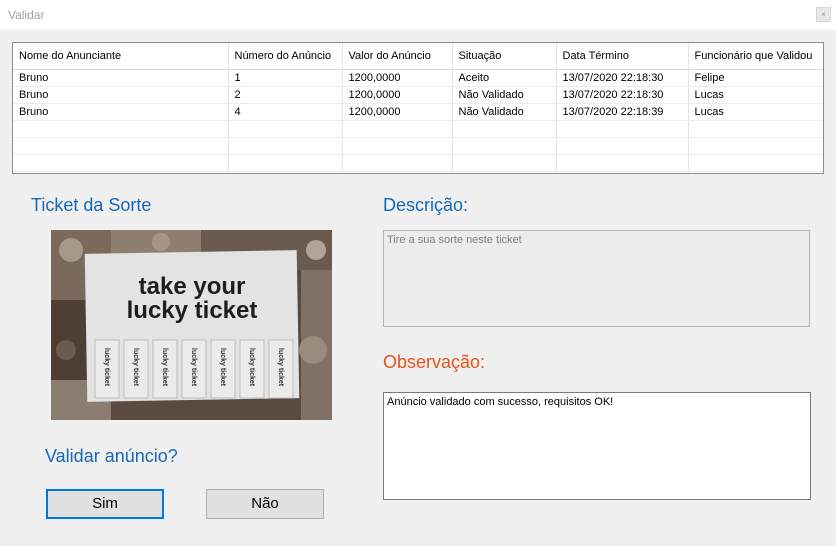  What do you see at coordinates (192, 286) in the screenshot?
I see `ticket-image-text-line1: take your` at bounding box center [192, 286].